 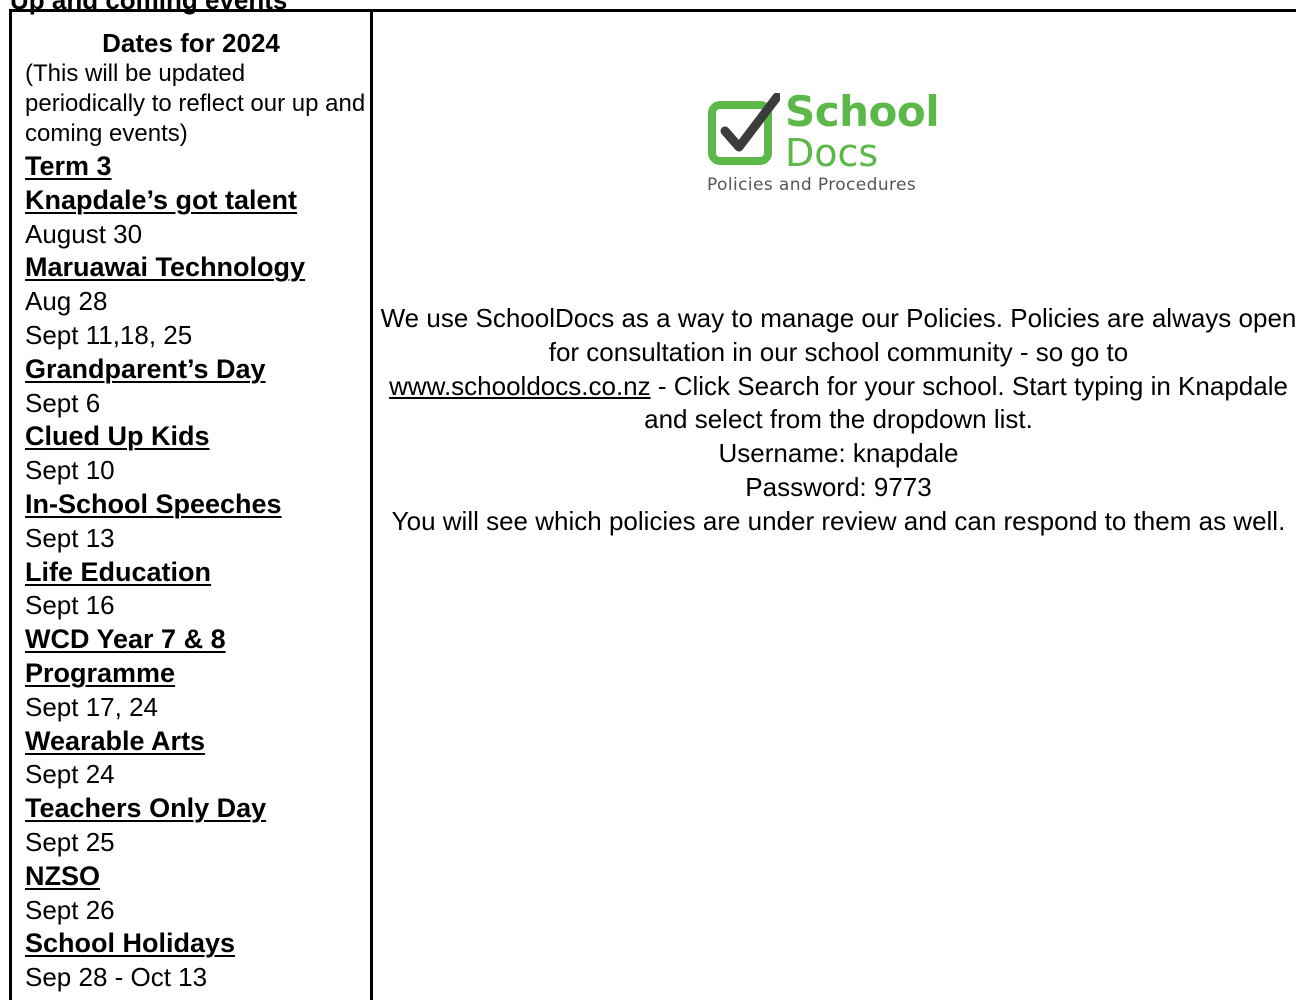 What do you see at coordinates (197, 522) in the screenshot?
I see `event-item: In-School Speeches Sept 13` at bounding box center [197, 522].